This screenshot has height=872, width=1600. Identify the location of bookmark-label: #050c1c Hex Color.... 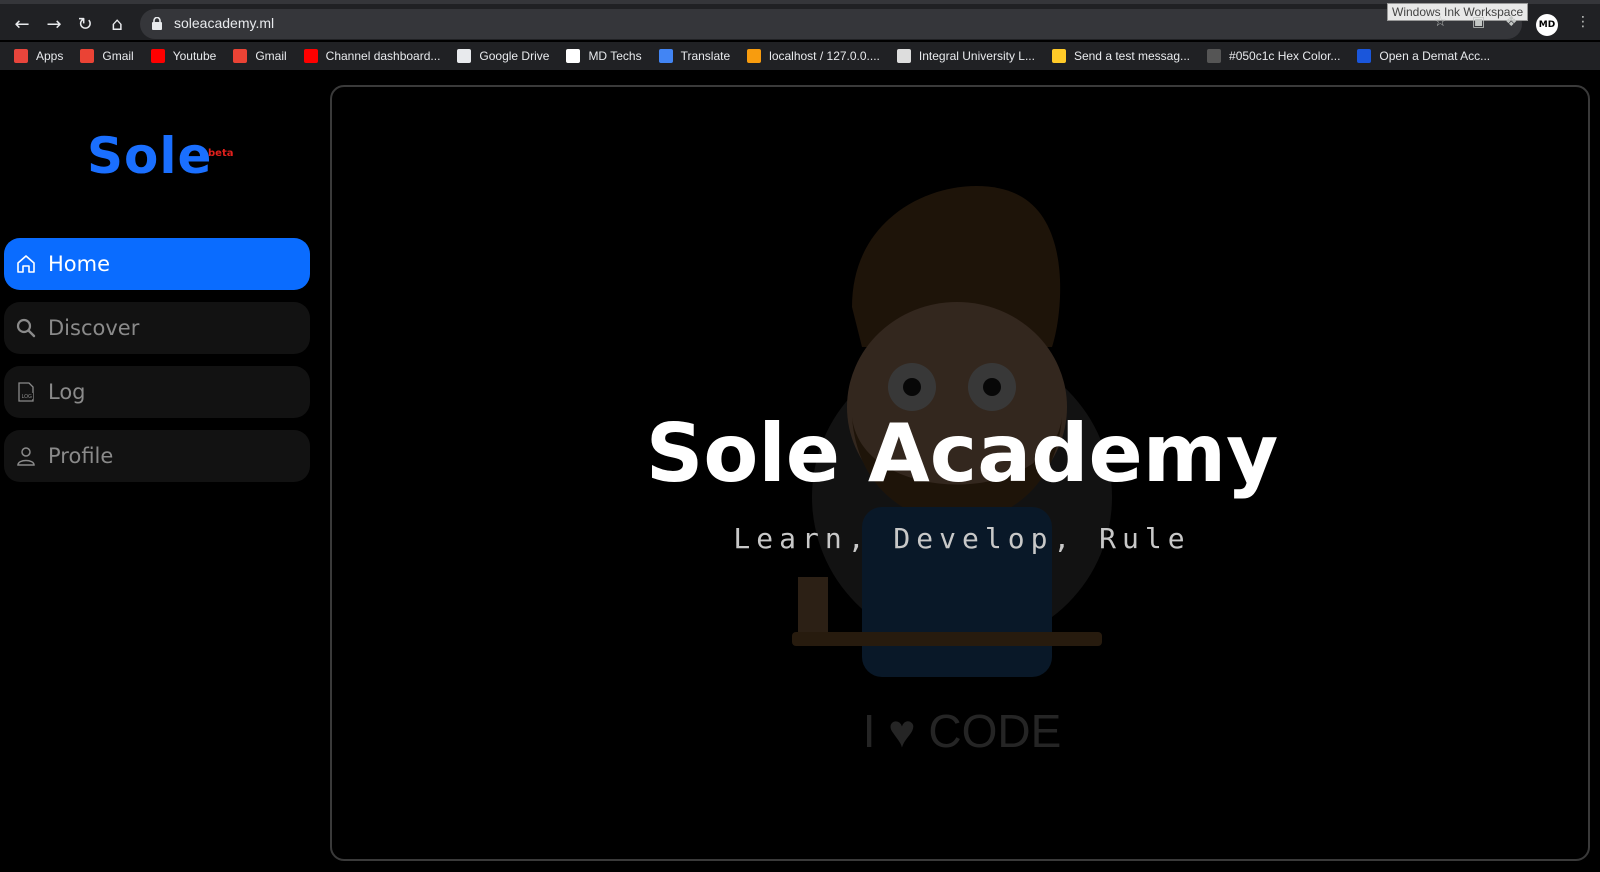
(1285, 56).